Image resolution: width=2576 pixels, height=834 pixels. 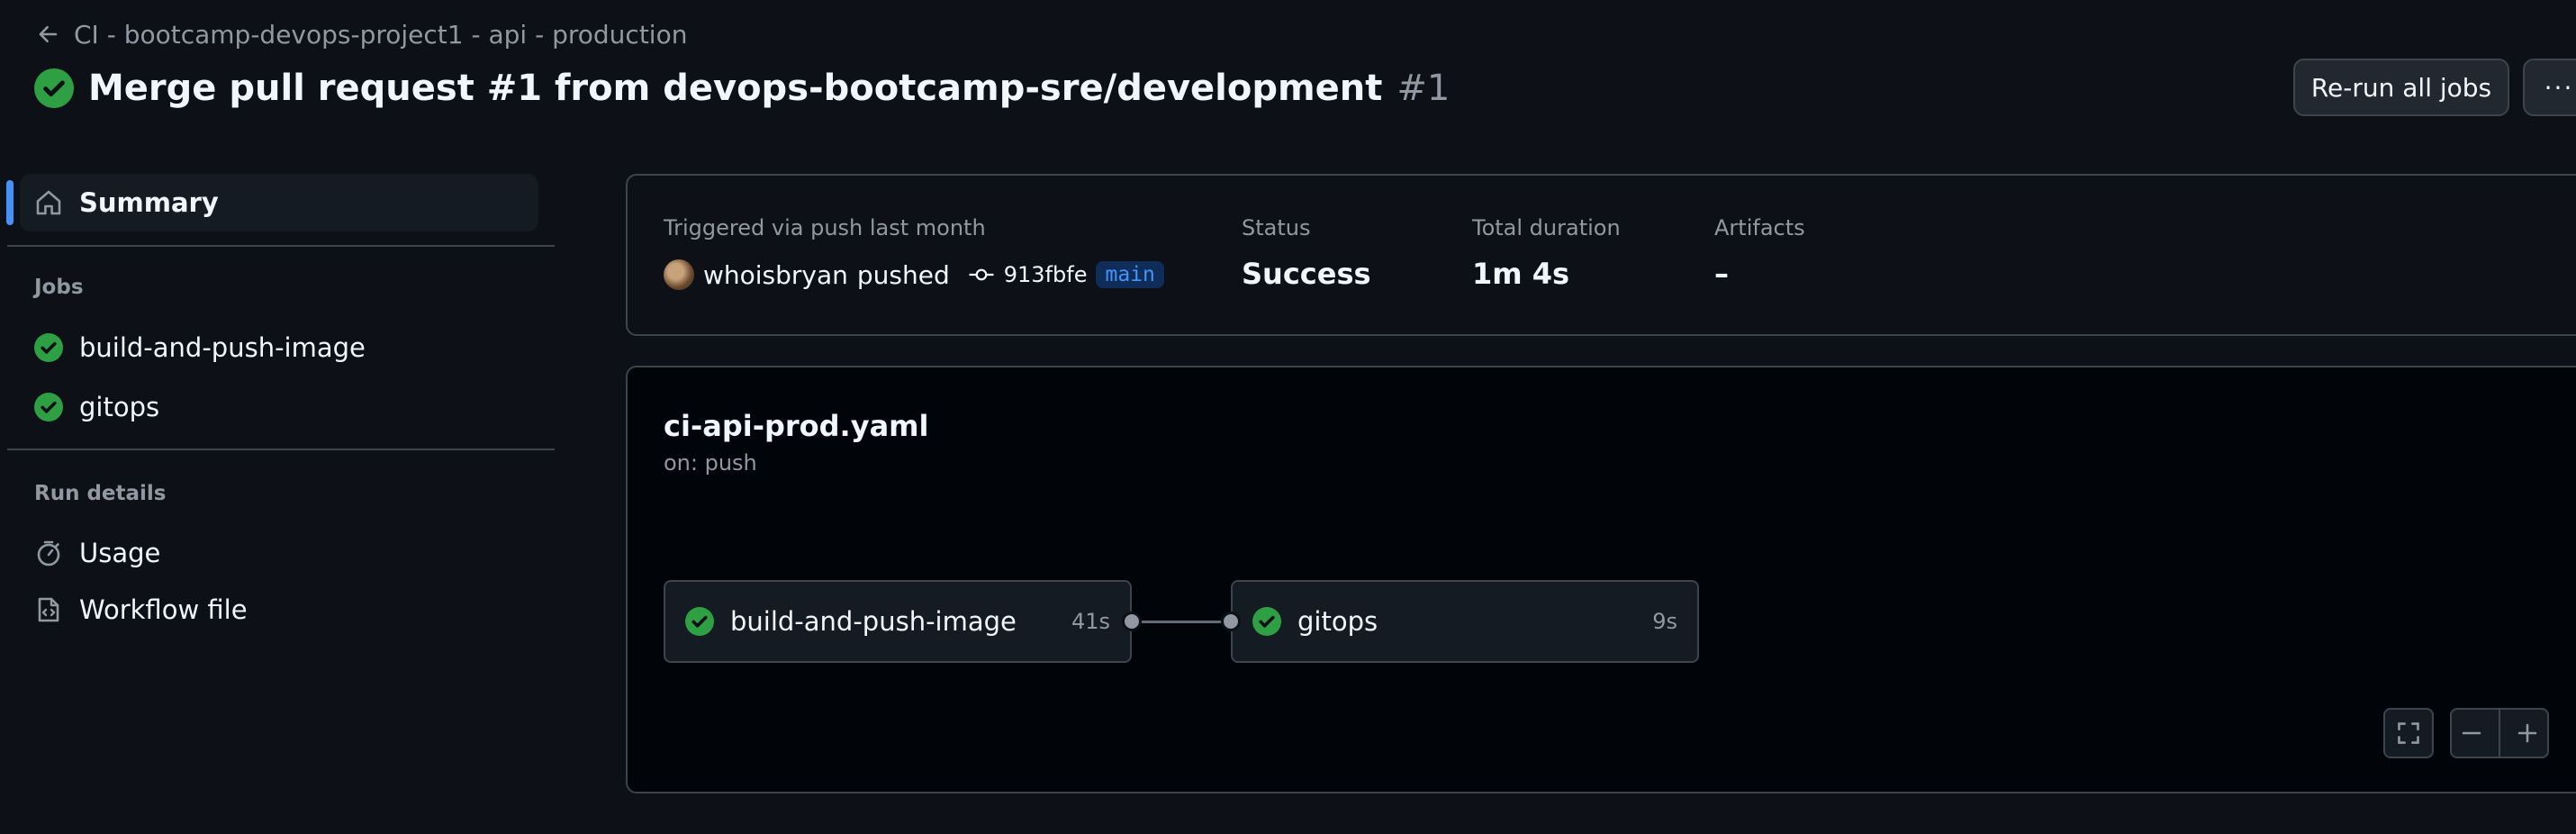 I want to click on fullscreen-icon, so click(x=2408, y=733).